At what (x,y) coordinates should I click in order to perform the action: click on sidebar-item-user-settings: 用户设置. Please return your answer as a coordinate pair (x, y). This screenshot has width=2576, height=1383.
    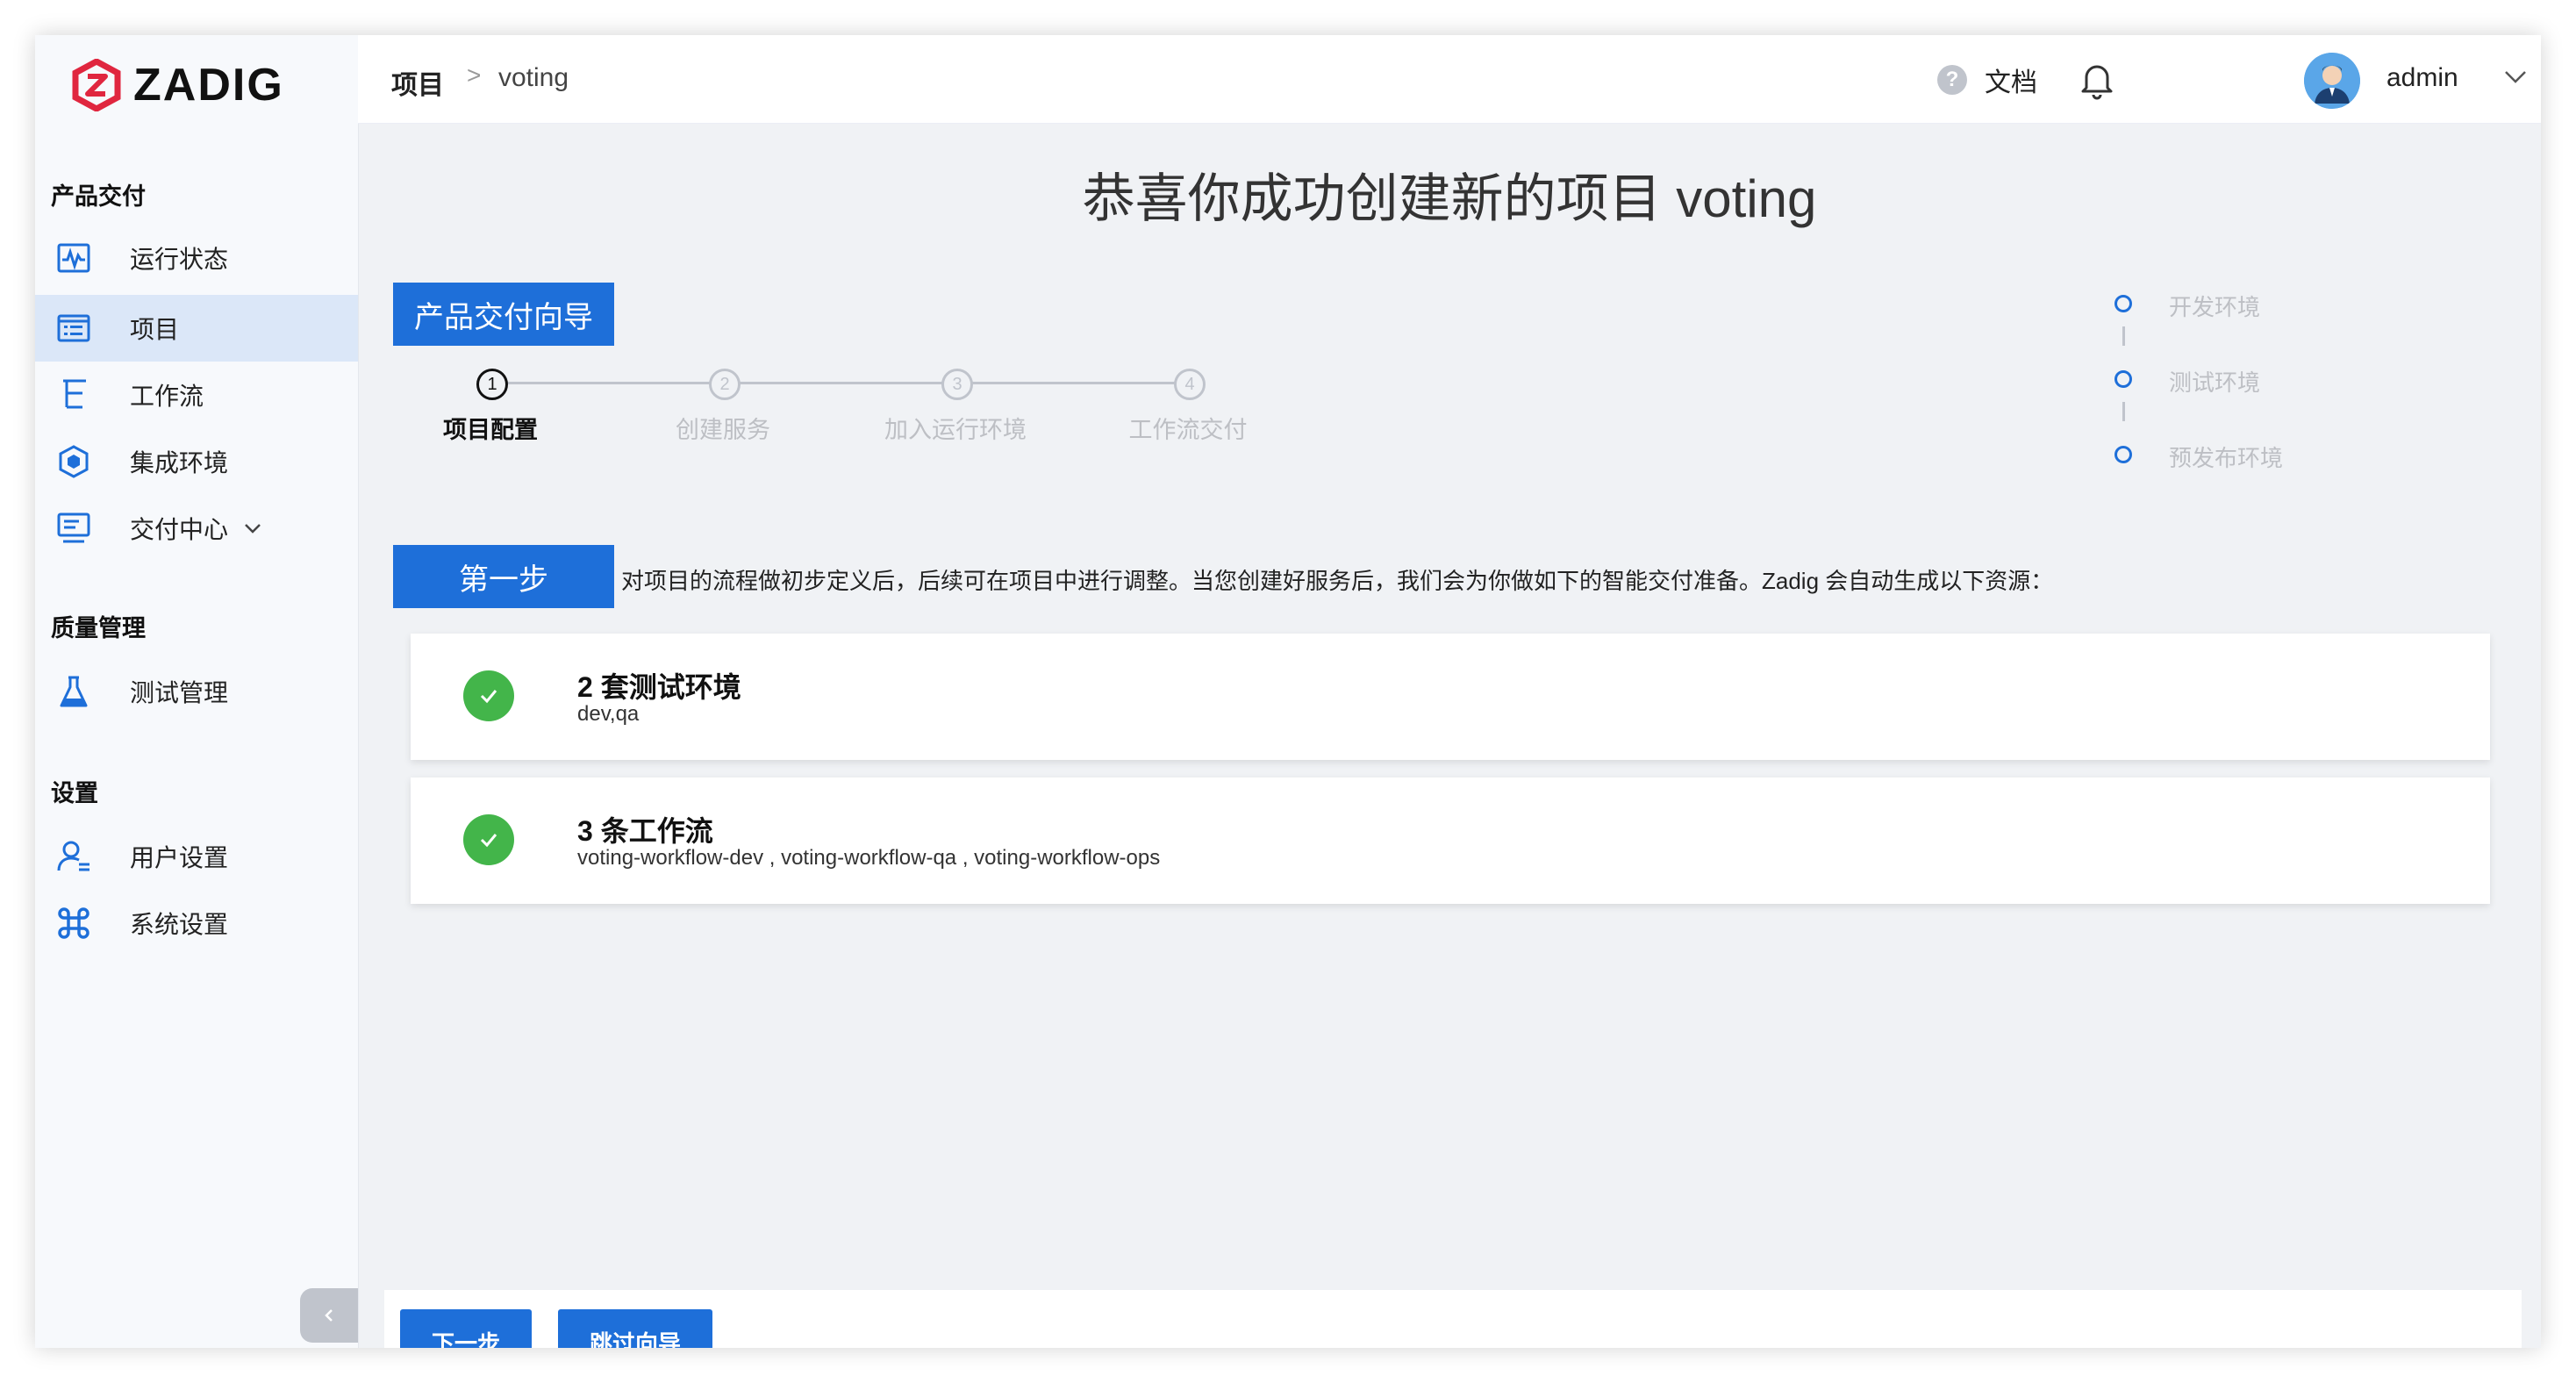
    Looking at the image, I should click on (196, 856).